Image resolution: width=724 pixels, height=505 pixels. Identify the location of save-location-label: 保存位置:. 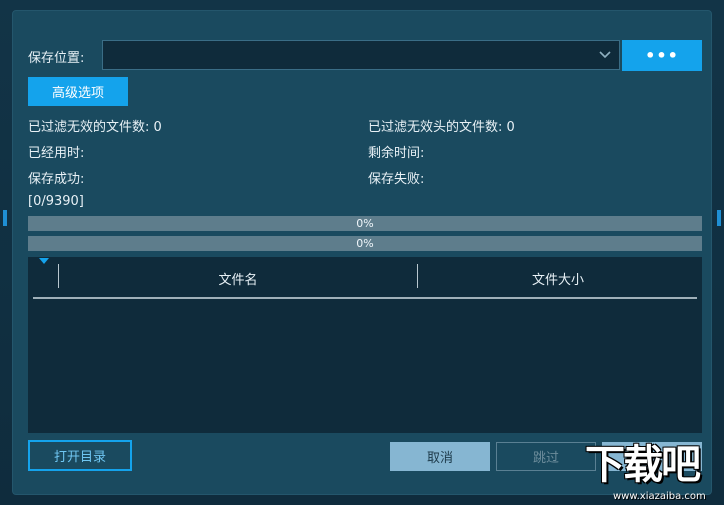
(56, 58).